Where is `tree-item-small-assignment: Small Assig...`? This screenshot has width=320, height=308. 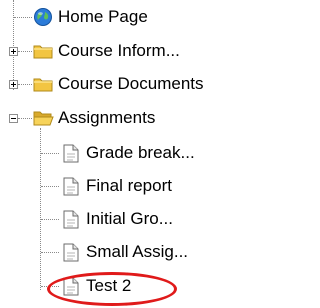 tree-item-small-assignment: Small Assig... is located at coordinates (124, 252).